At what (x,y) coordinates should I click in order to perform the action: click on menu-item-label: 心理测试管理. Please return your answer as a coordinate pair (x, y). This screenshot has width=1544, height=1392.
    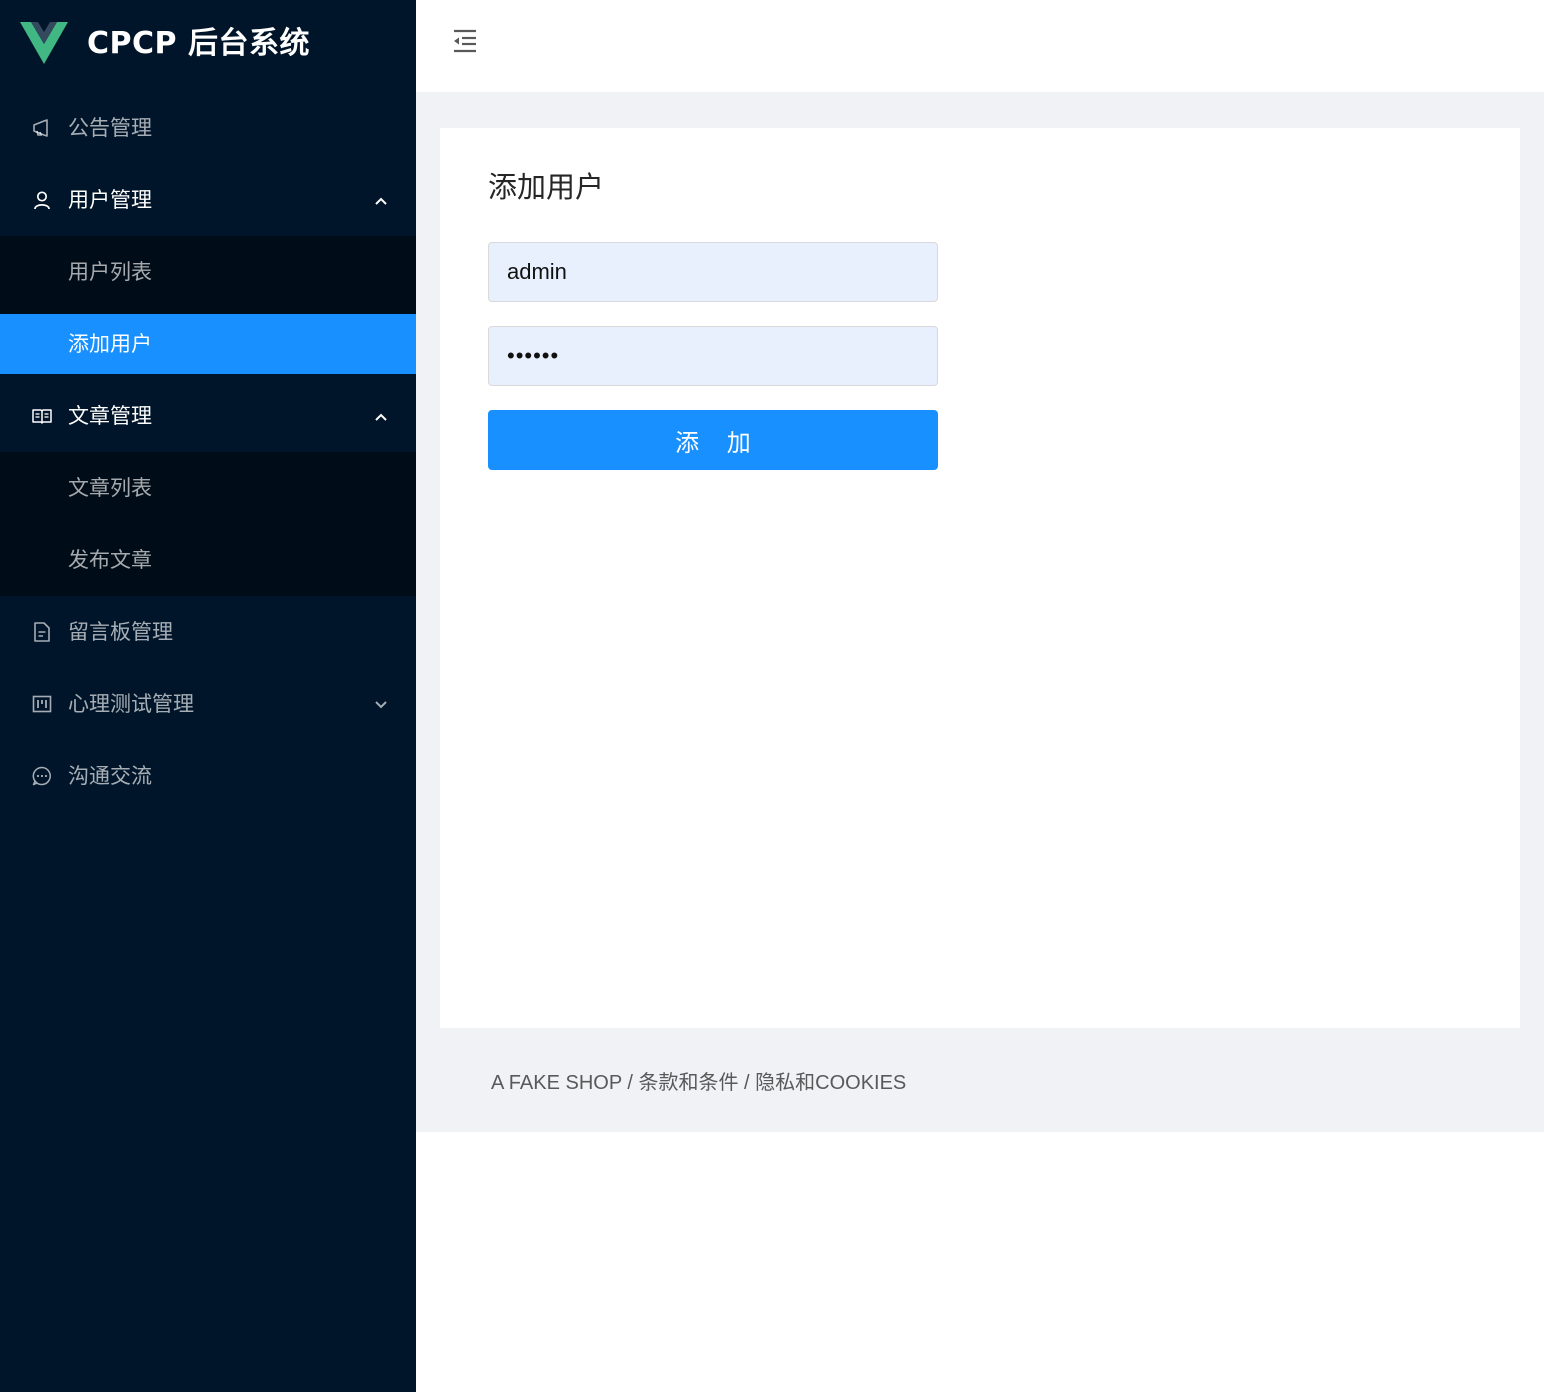
    Looking at the image, I should click on (131, 704).